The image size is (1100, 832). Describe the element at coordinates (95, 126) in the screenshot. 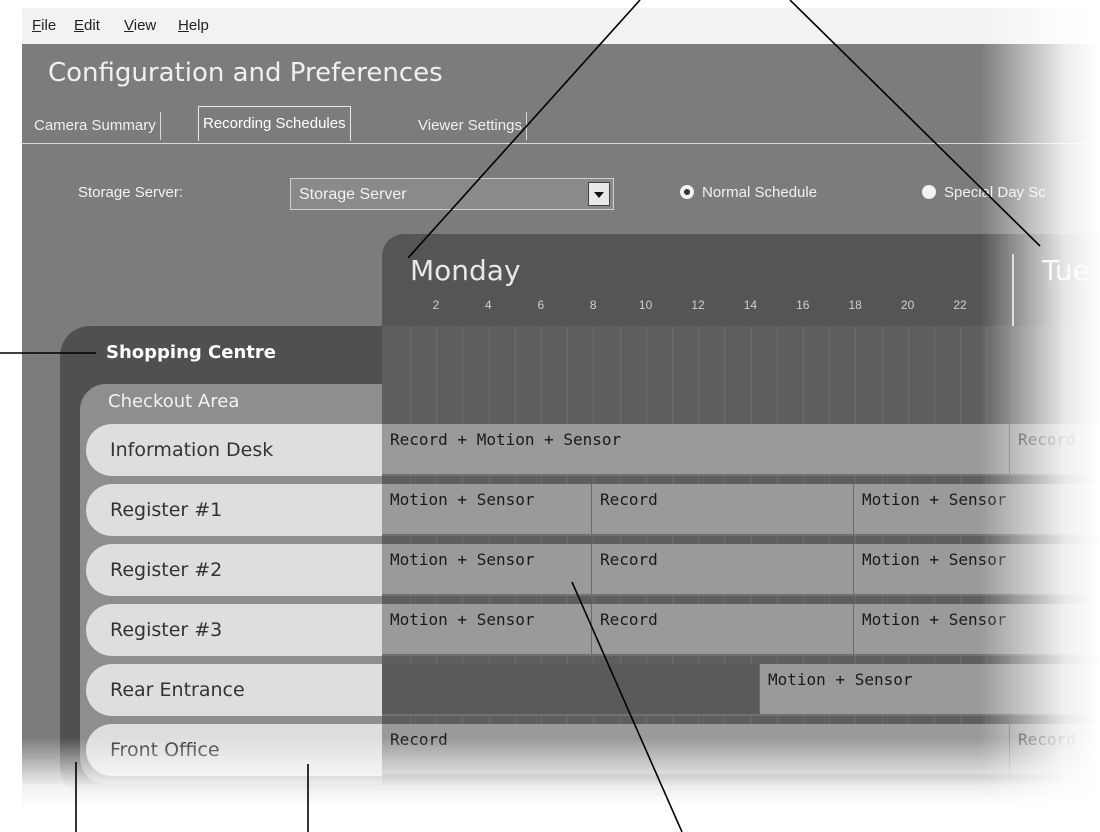

I see `tab-camera-summary: Camera Summary` at that location.